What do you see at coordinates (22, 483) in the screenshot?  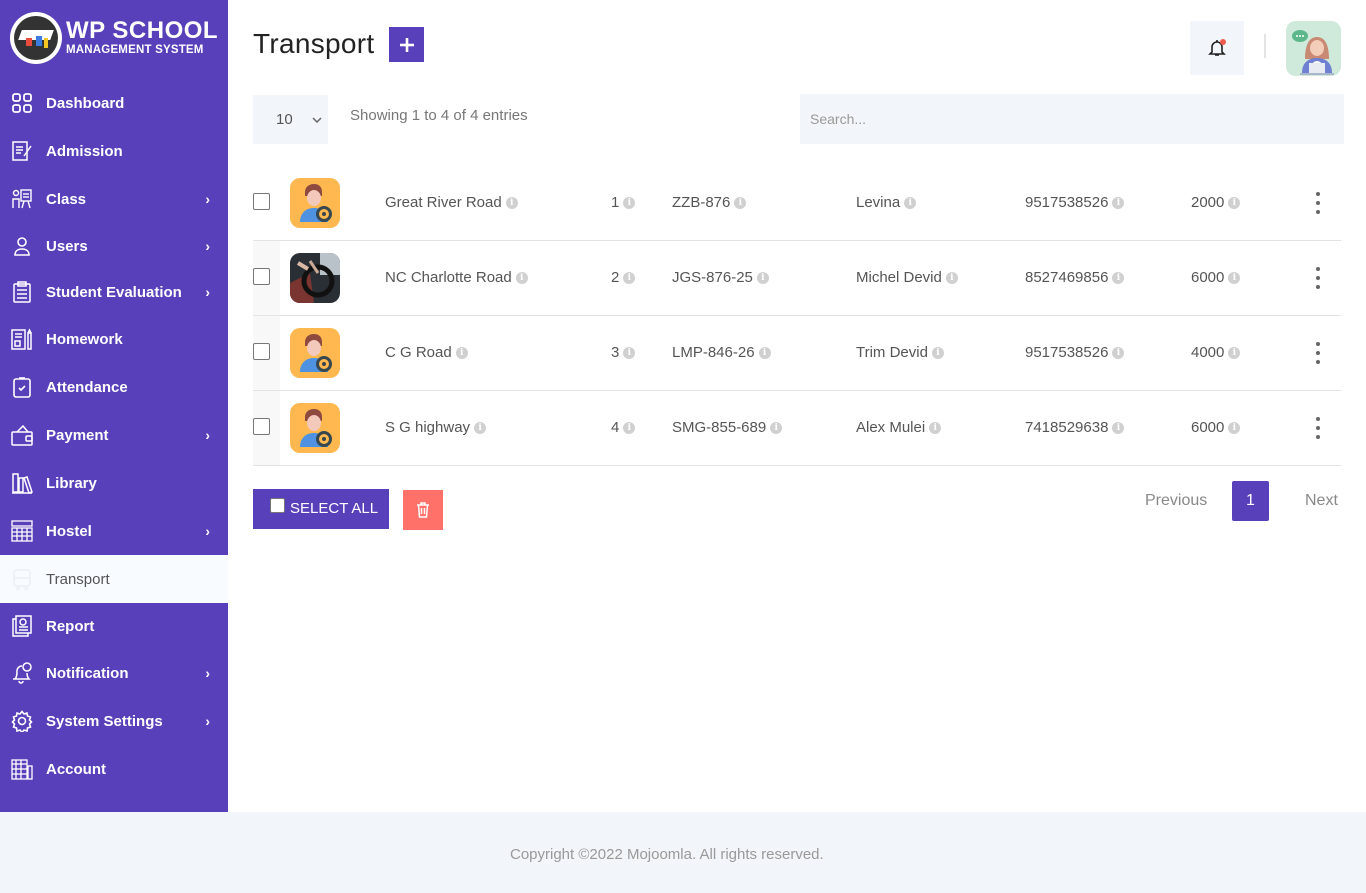 I see `books-icon` at bounding box center [22, 483].